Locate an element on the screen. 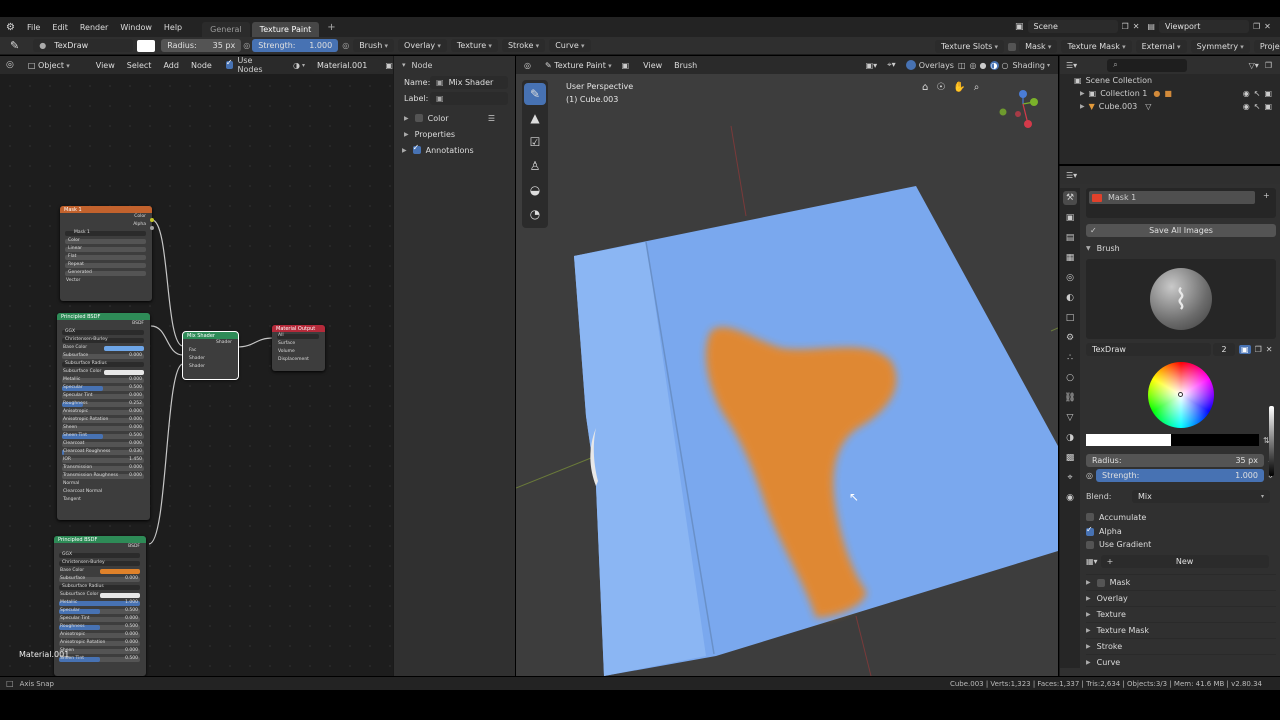 The image size is (1280, 720). filter-icon: ▽▾ is located at coordinates (1254, 65).